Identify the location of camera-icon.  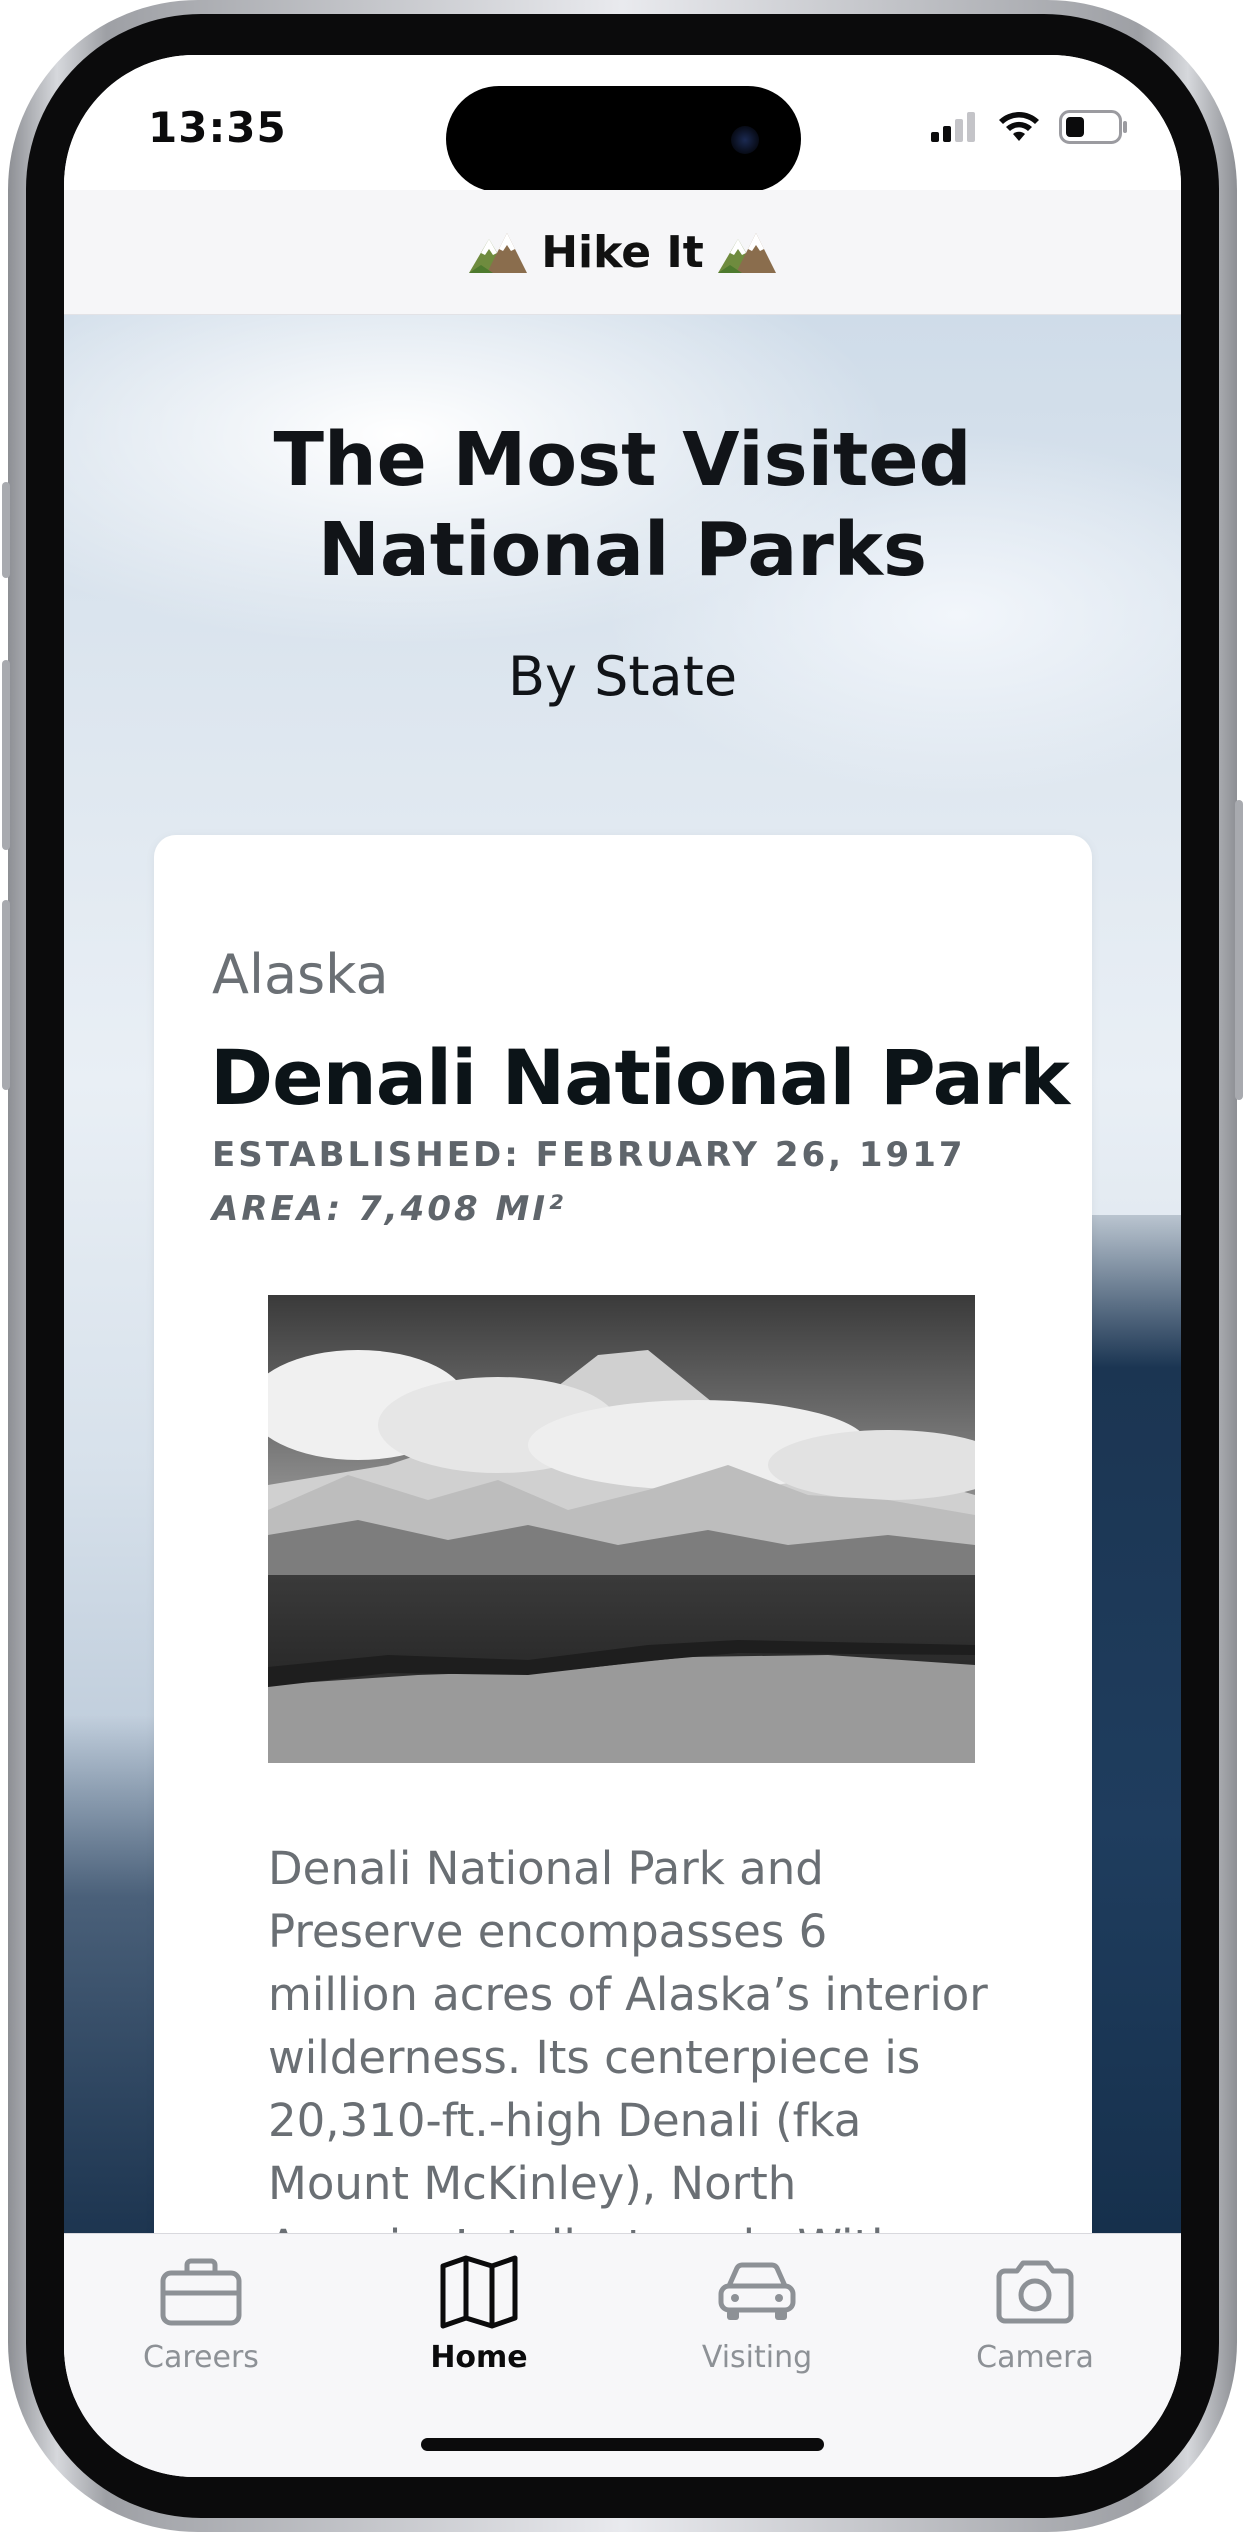
(1035, 2292).